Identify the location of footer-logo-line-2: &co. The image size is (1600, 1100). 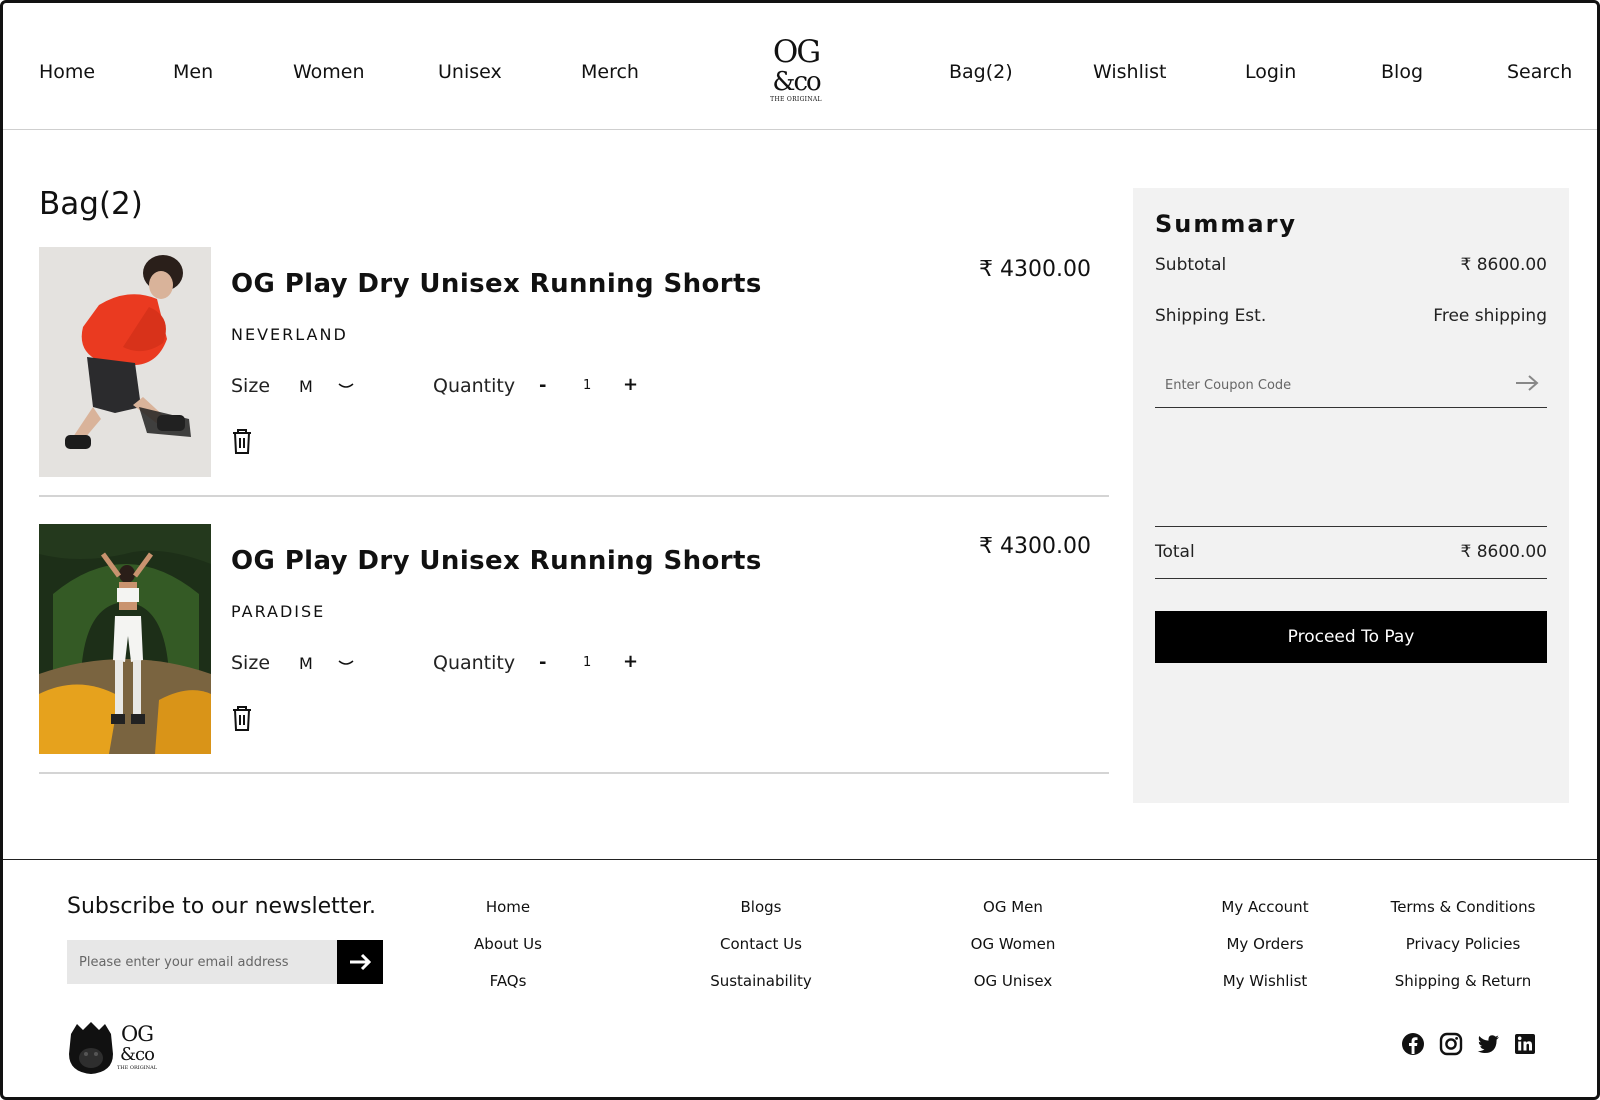
(137, 1054).